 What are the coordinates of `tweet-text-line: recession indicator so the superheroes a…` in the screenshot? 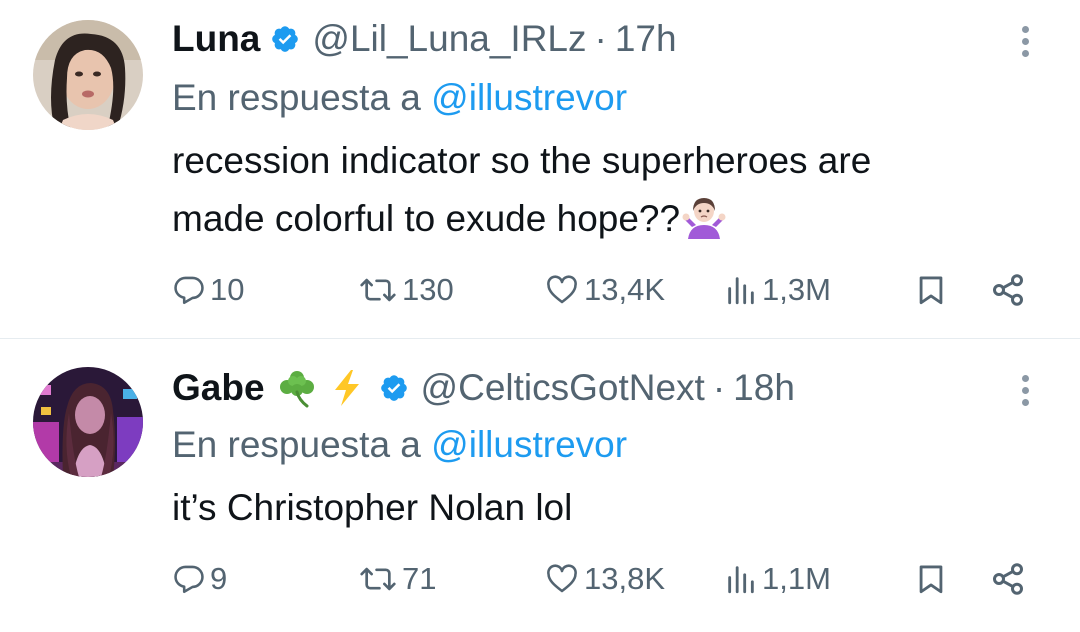 It's located at (522, 160).